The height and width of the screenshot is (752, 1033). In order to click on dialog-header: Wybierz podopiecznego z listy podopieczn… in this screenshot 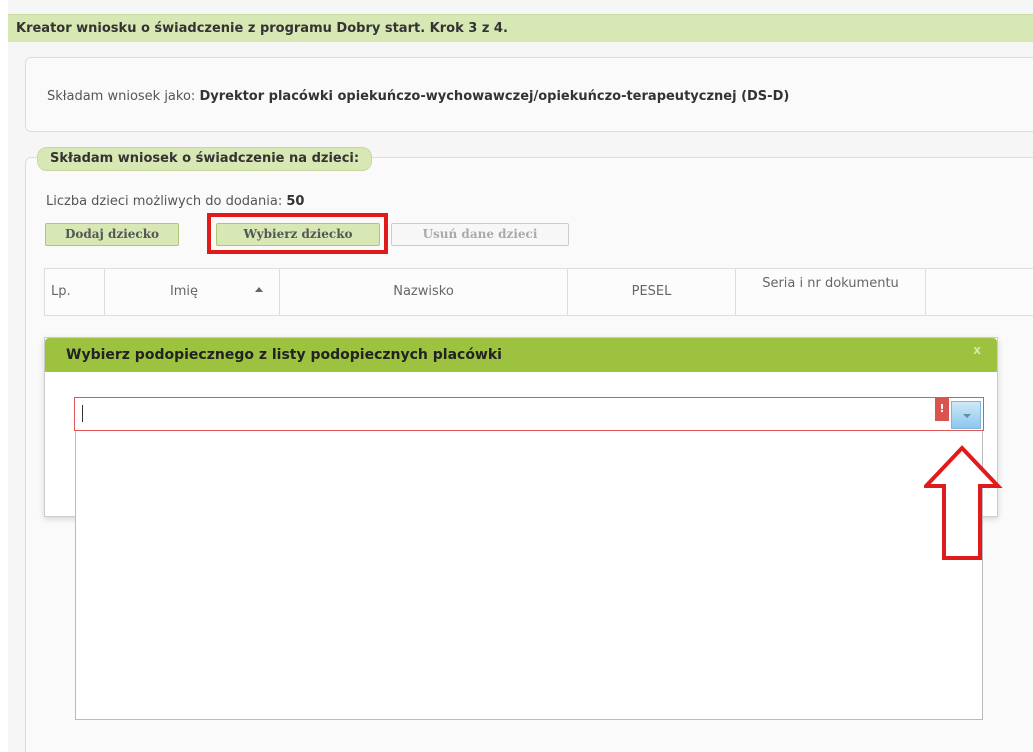, I will do `click(521, 355)`.